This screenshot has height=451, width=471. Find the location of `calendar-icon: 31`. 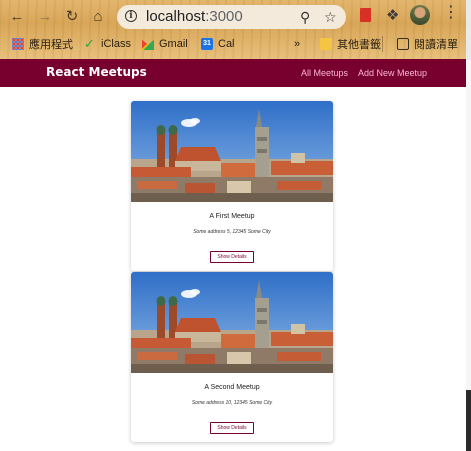

calendar-icon: 31 is located at coordinates (207, 44).